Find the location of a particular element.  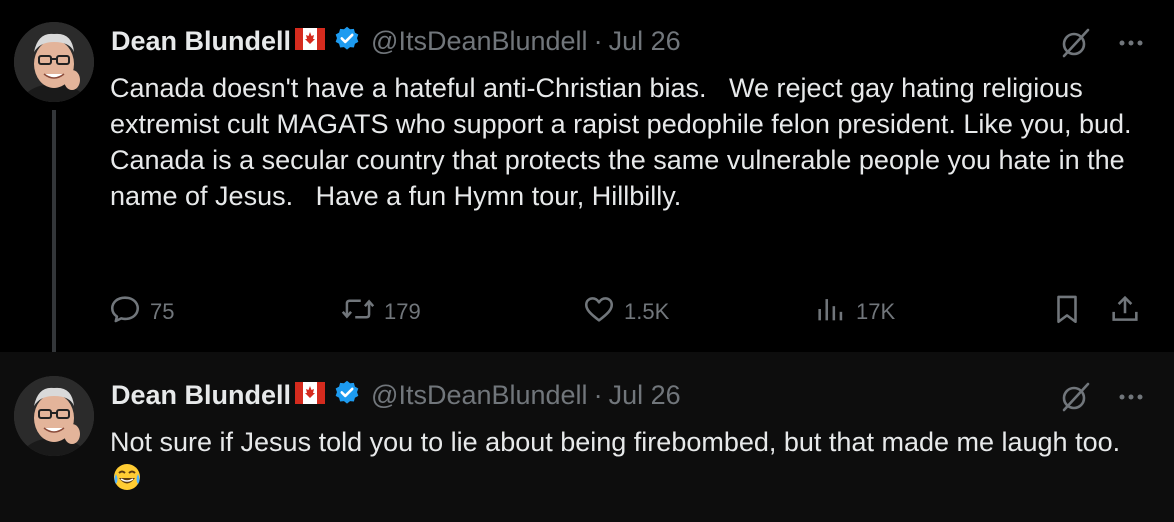

repost-button: 179 is located at coordinates (380, 312).